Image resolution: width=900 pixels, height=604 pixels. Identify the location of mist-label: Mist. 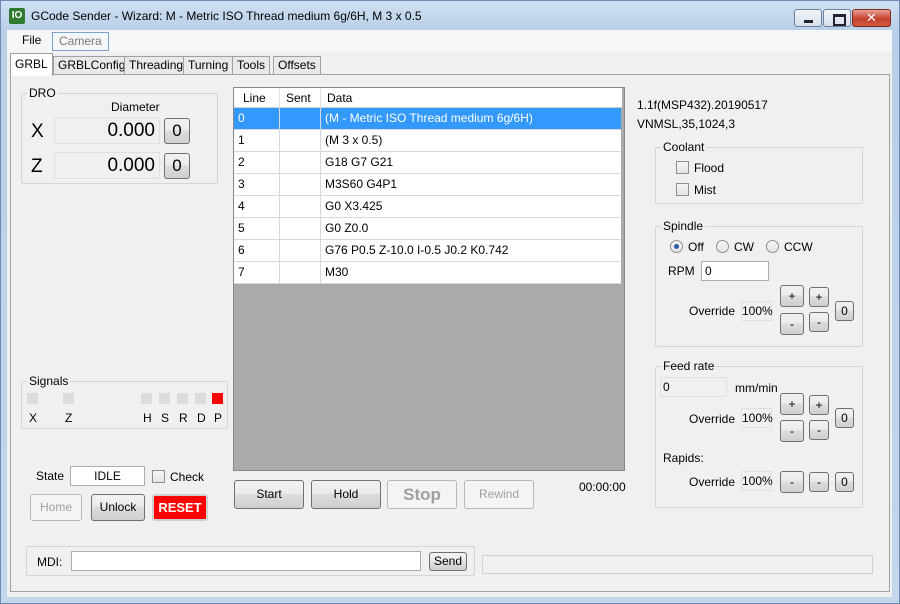
(705, 190).